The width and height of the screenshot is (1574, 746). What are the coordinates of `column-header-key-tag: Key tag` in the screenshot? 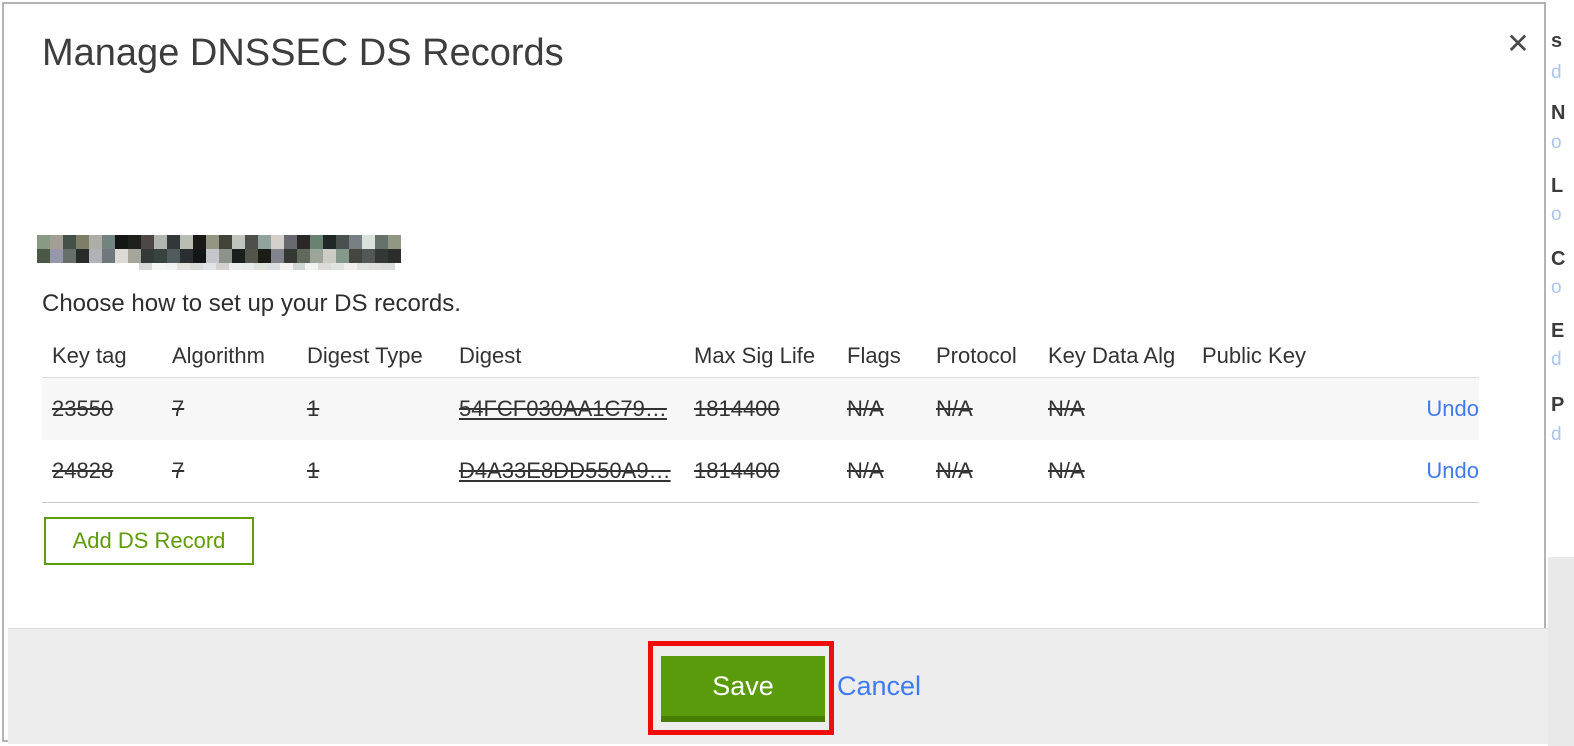 It's located at (89, 355).